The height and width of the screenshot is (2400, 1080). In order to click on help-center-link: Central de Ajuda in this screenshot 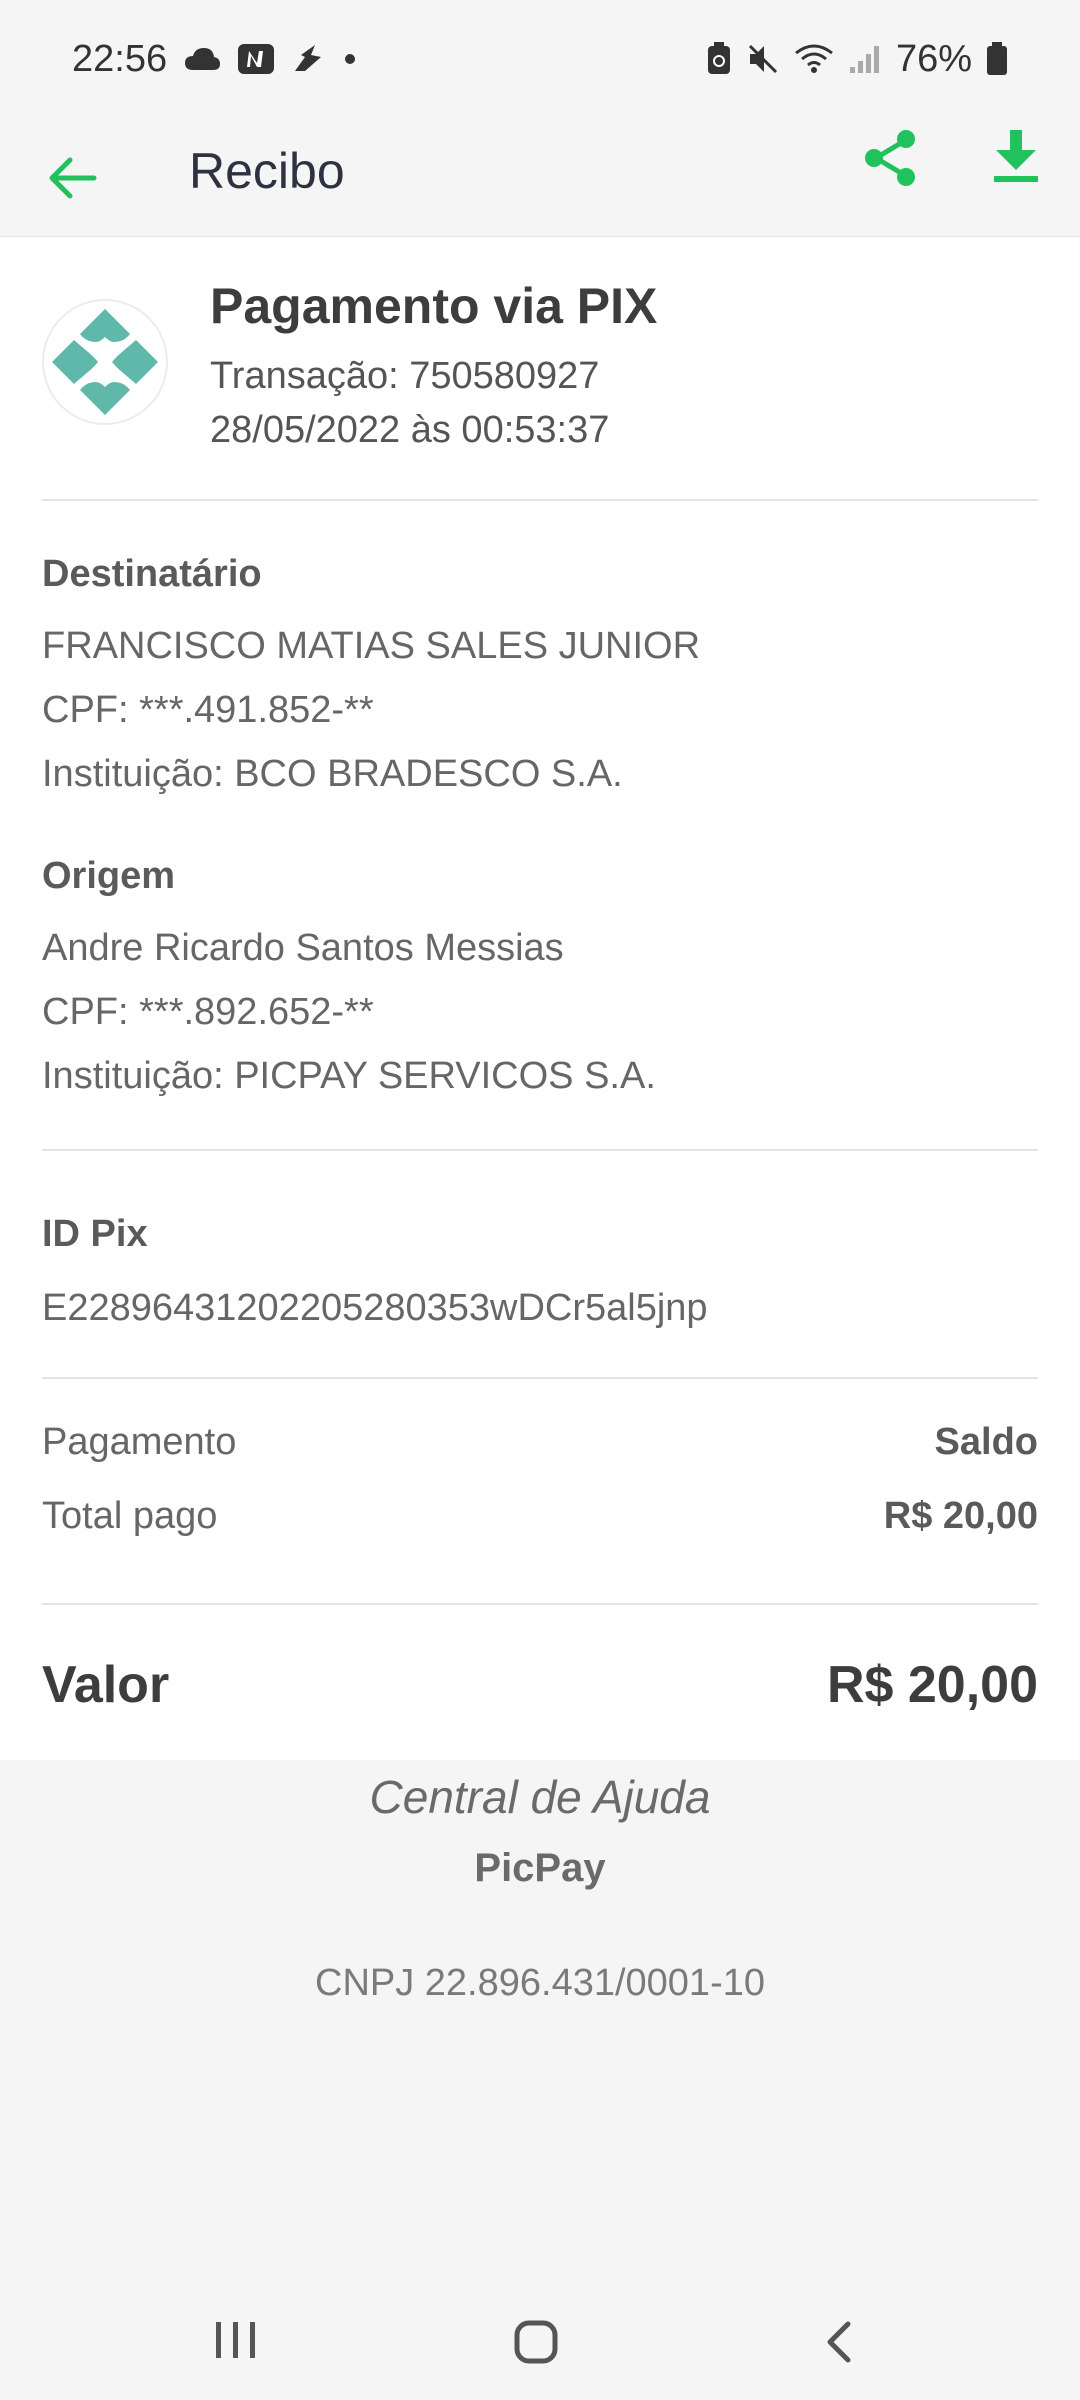, I will do `click(540, 1797)`.